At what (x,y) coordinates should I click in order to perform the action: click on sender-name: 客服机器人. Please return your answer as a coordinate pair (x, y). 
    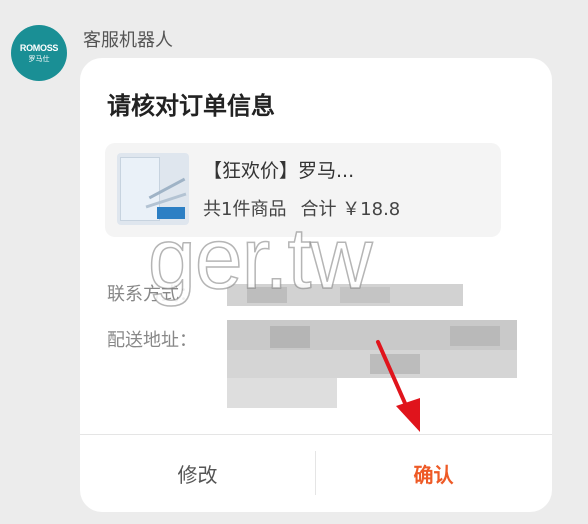
    Looking at the image, I should click on (128, 40).